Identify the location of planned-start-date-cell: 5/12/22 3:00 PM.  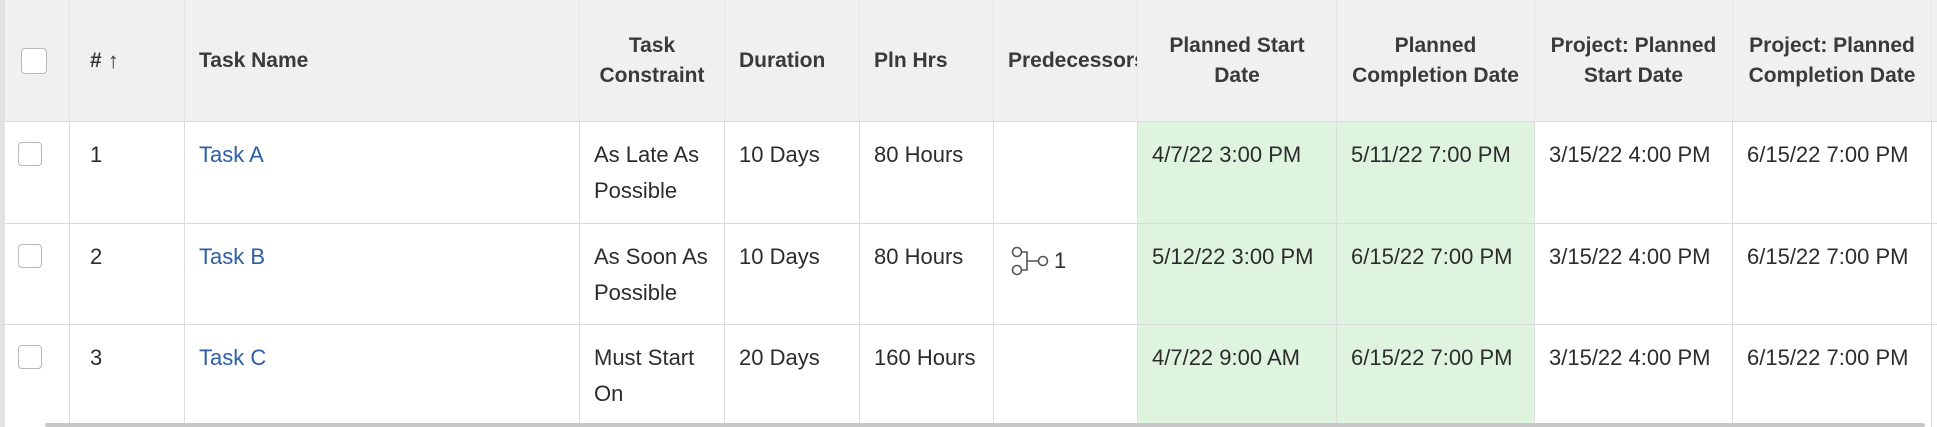
(1237, 274).